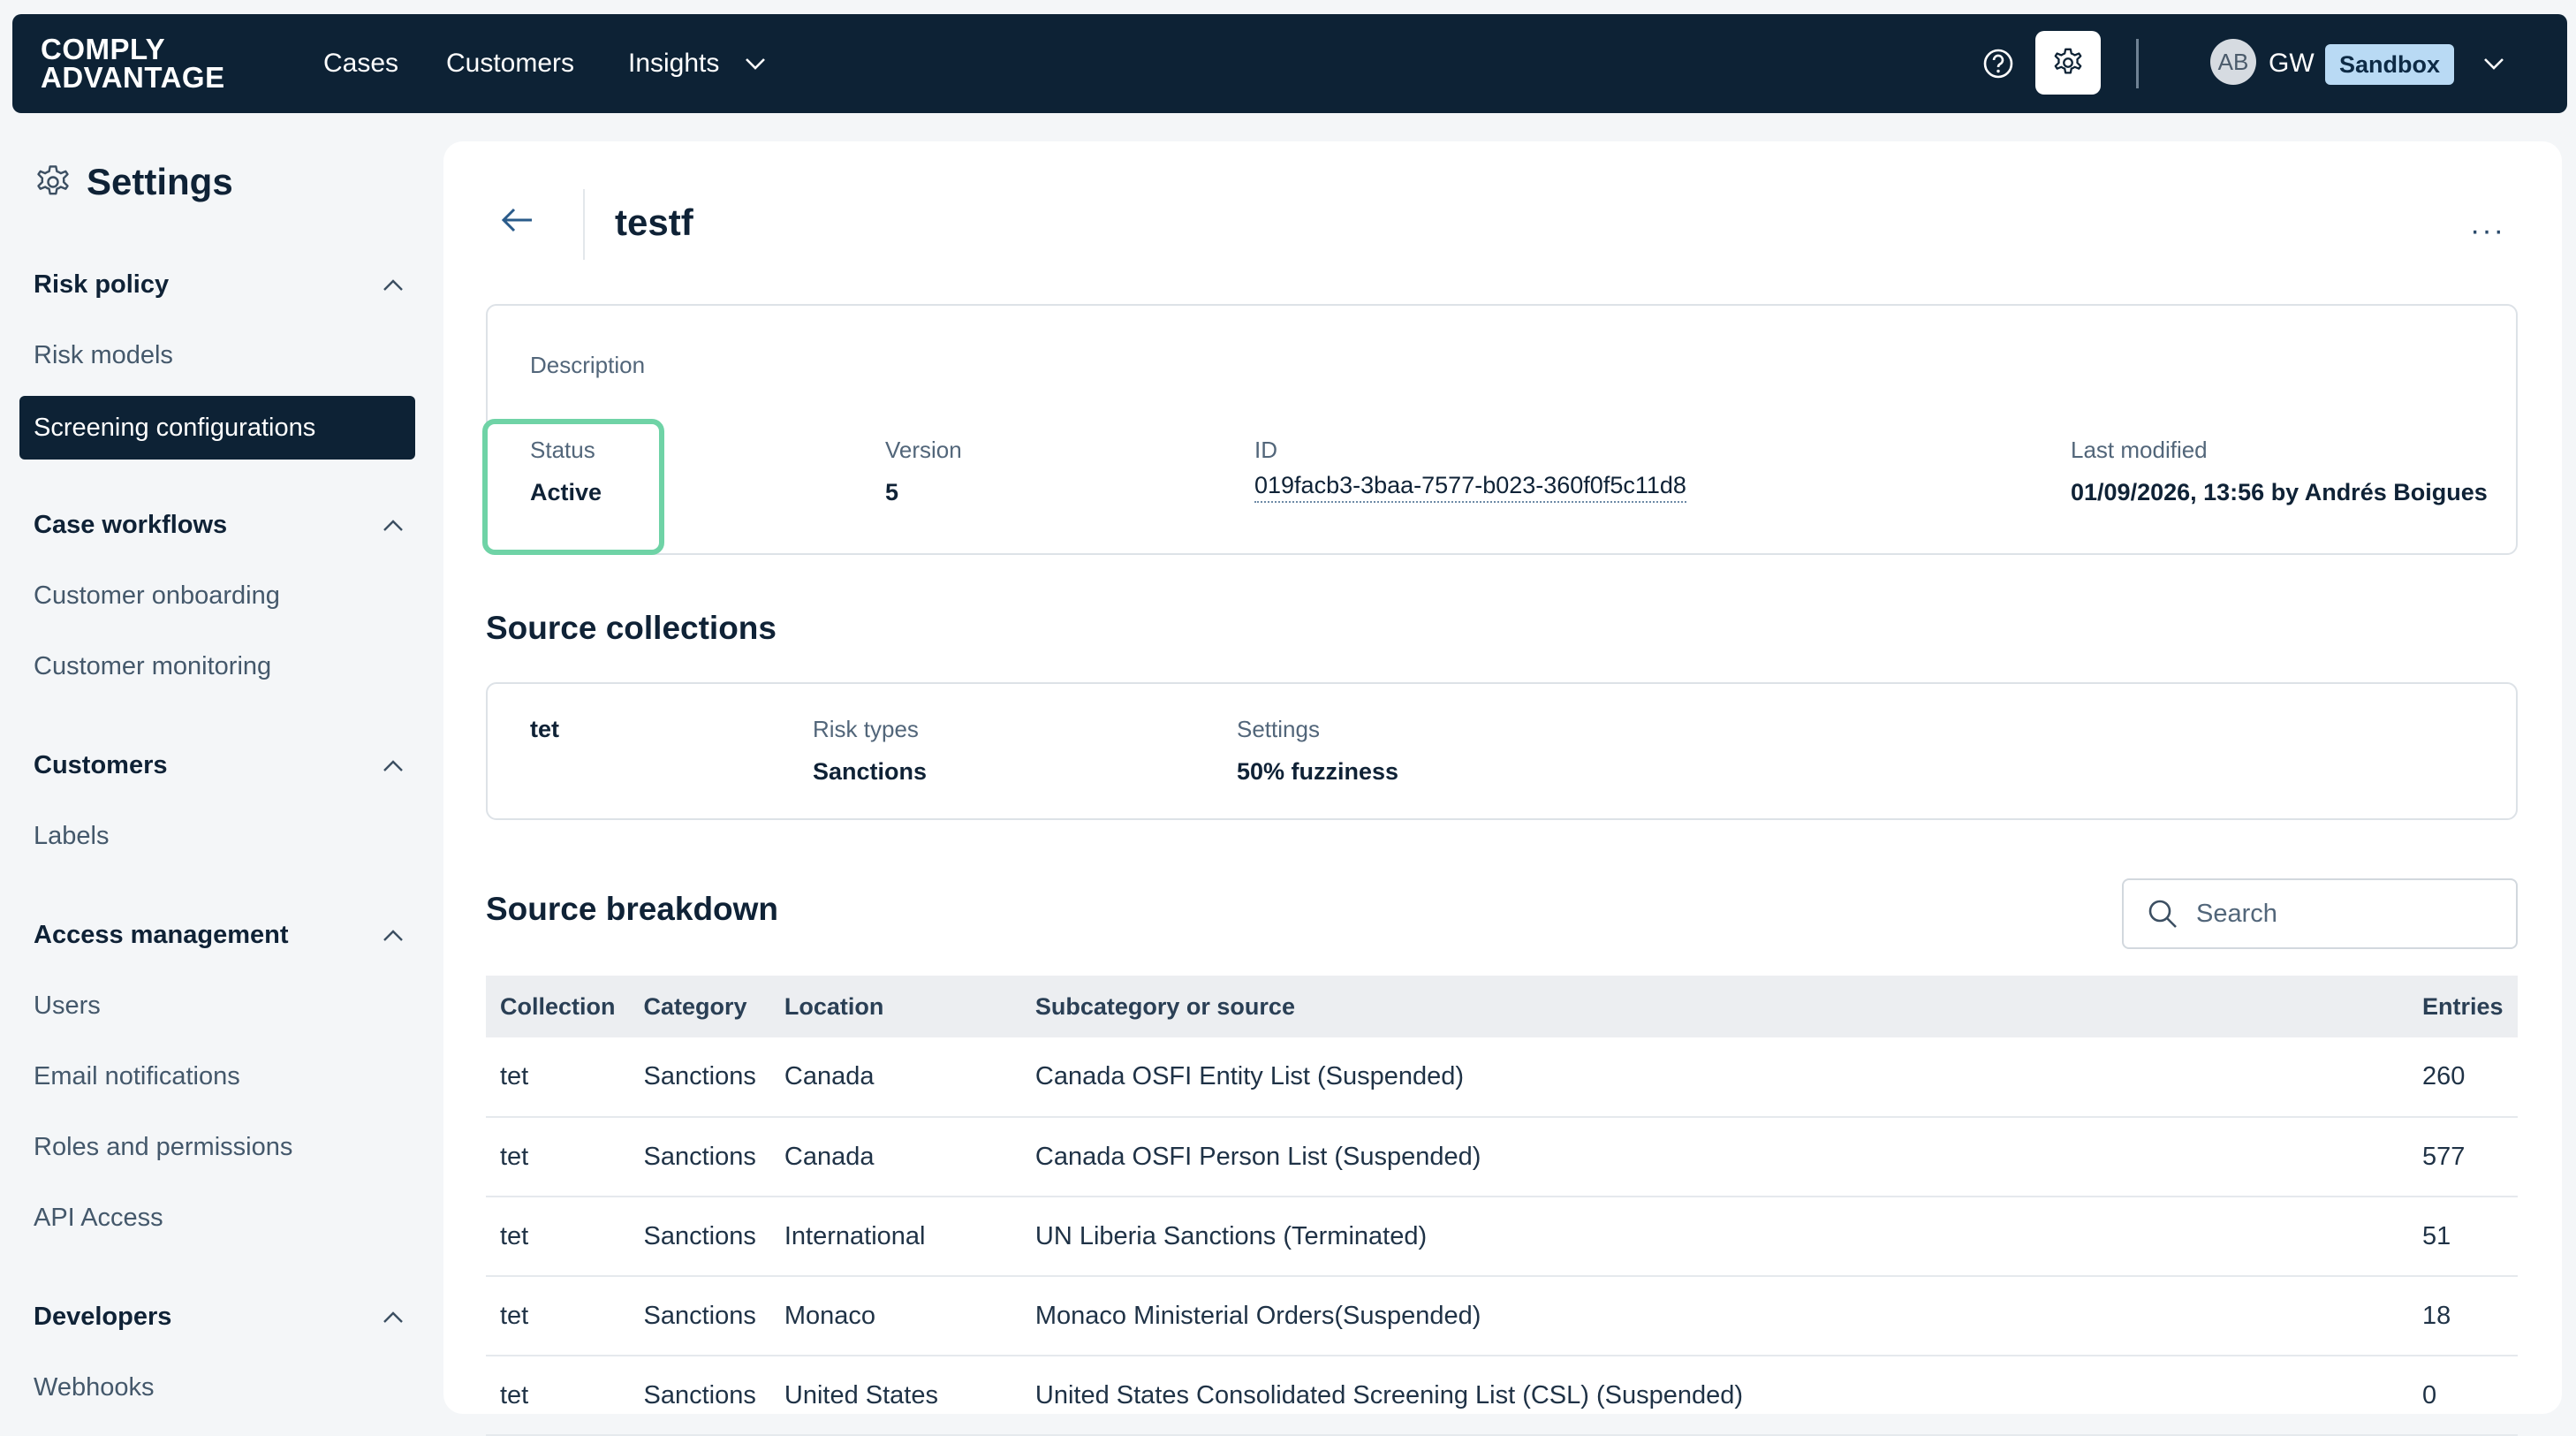 This screenshot has width=2576, height=1436. I want to click on section-header-label: Developers, so click(103, 1317).